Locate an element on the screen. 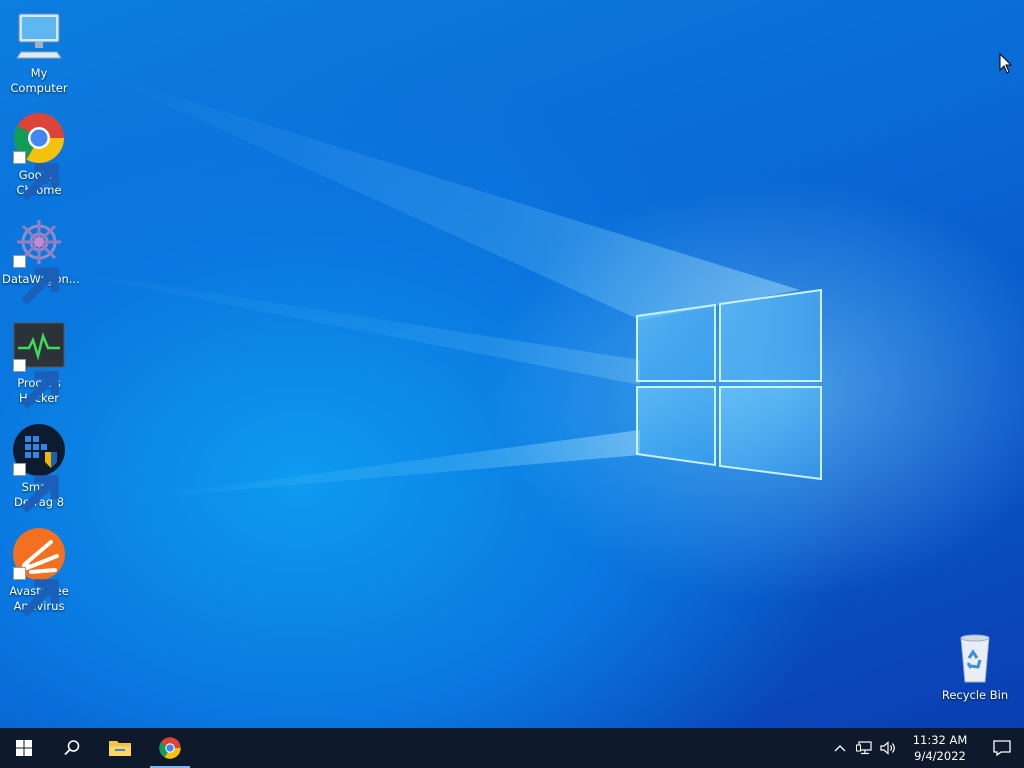 The image size is (1024, 768). windows-start-icon is located at coordinates (24, 748).